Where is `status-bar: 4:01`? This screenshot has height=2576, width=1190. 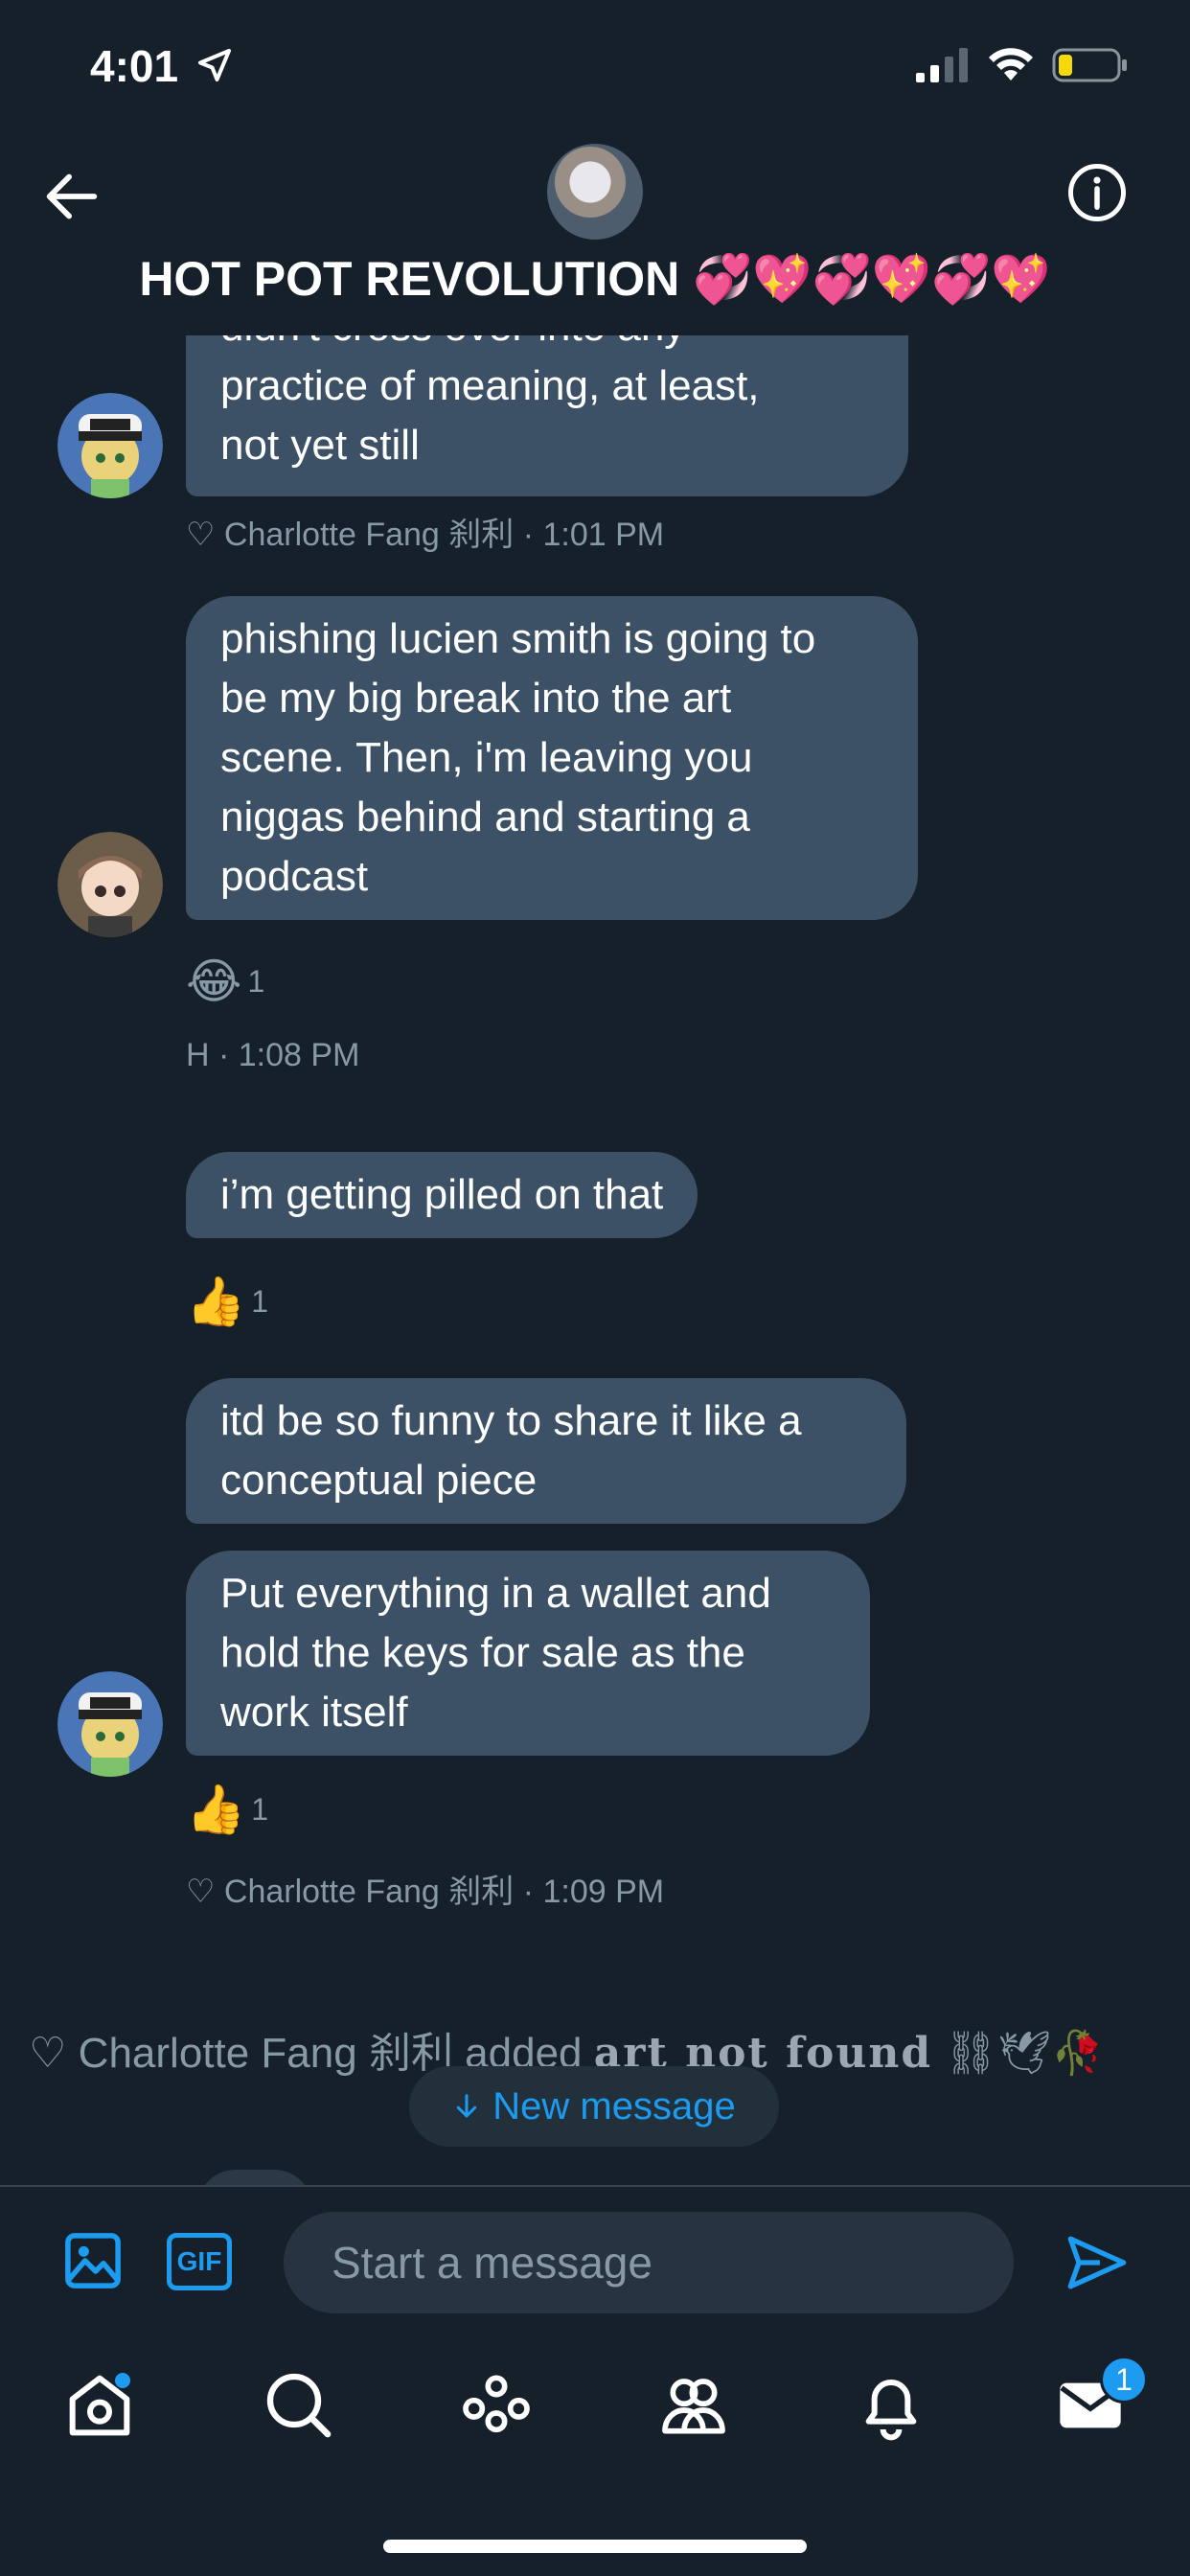 status-bar: 4:01 is located at coordinates (595, 67).